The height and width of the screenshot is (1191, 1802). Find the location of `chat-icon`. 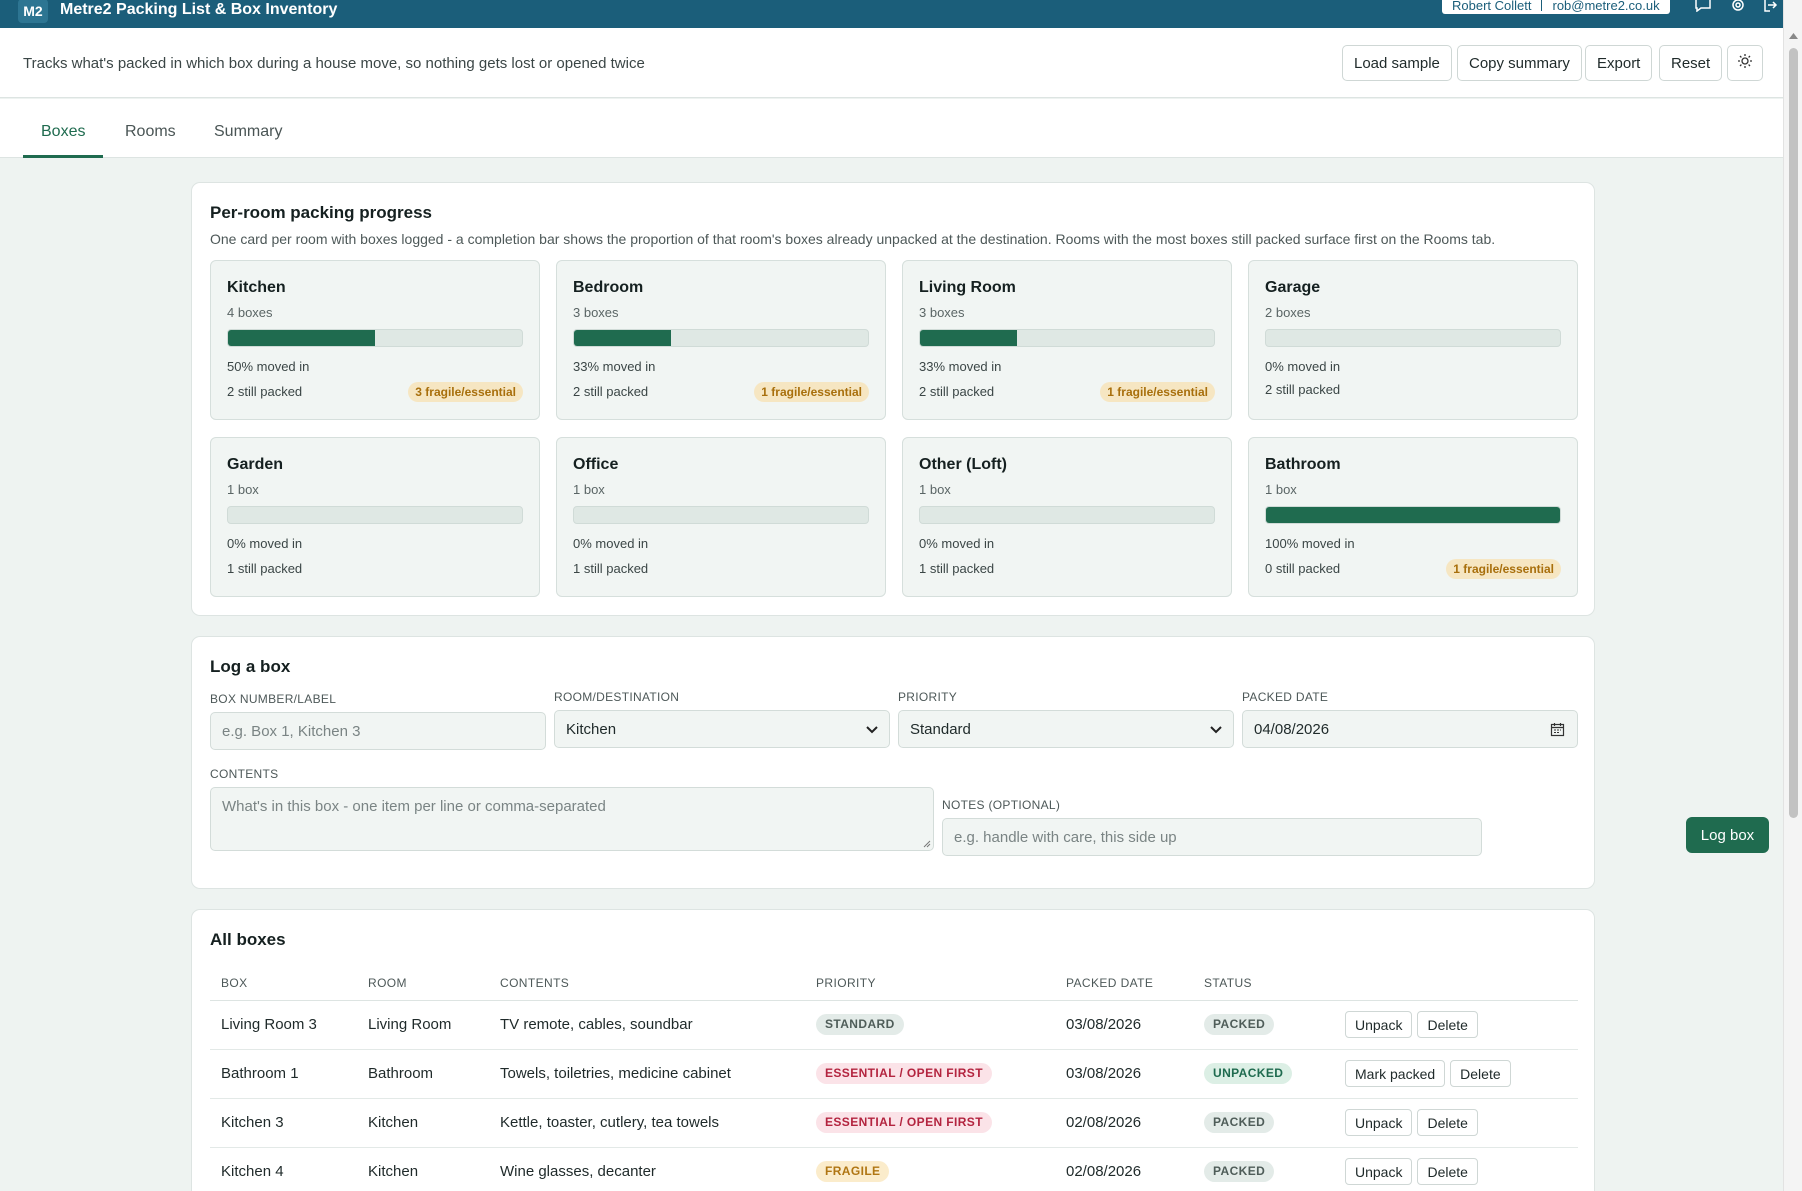

chat-icon is located at coordinates (1703, 6).